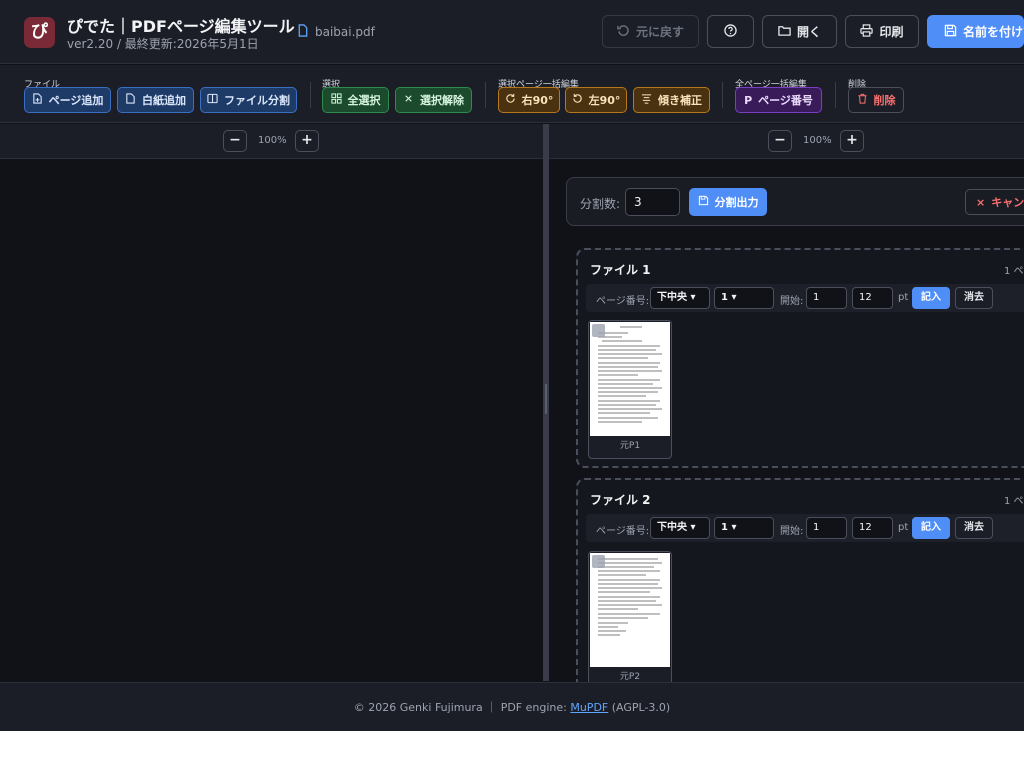 The width and height of the screenshot is (1024, 768). What do you see at coordinates (600, 204) in the screenshot?
I see `split-count-label: 分割数:` at bounding box center [600, 204].